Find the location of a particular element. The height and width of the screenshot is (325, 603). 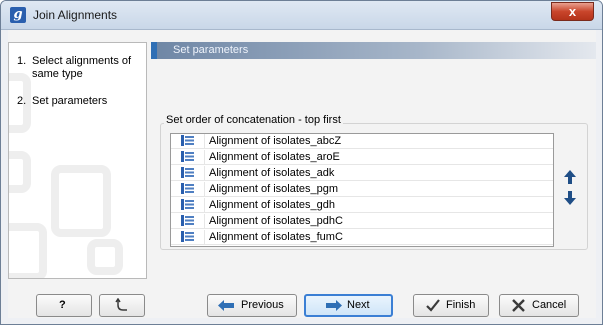

move-down-button is located at coordinates (570, 199).